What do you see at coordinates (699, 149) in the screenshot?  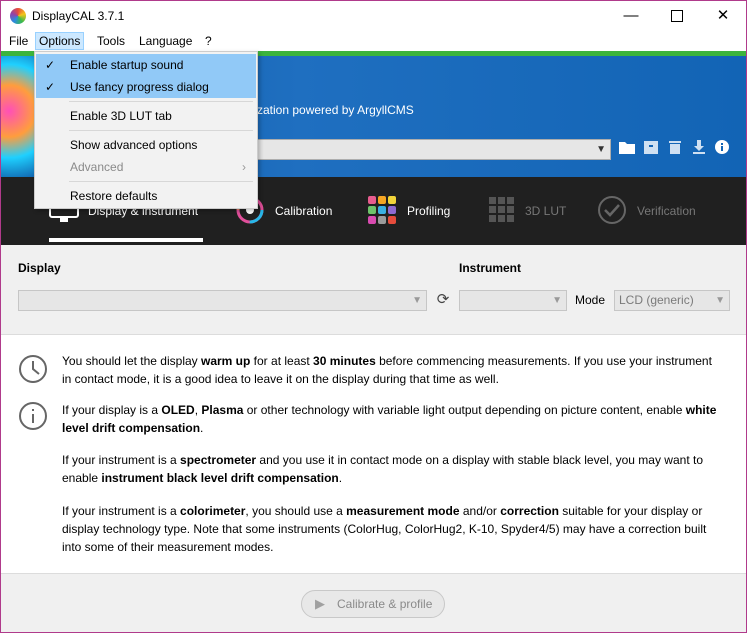 I see `download-icon` at bounding box center [699, 149].